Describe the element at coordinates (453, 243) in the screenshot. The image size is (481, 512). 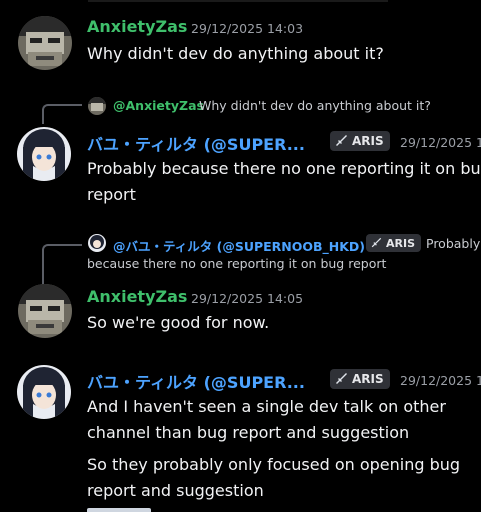
I see `reply-preview-line1: Probably` at that location.